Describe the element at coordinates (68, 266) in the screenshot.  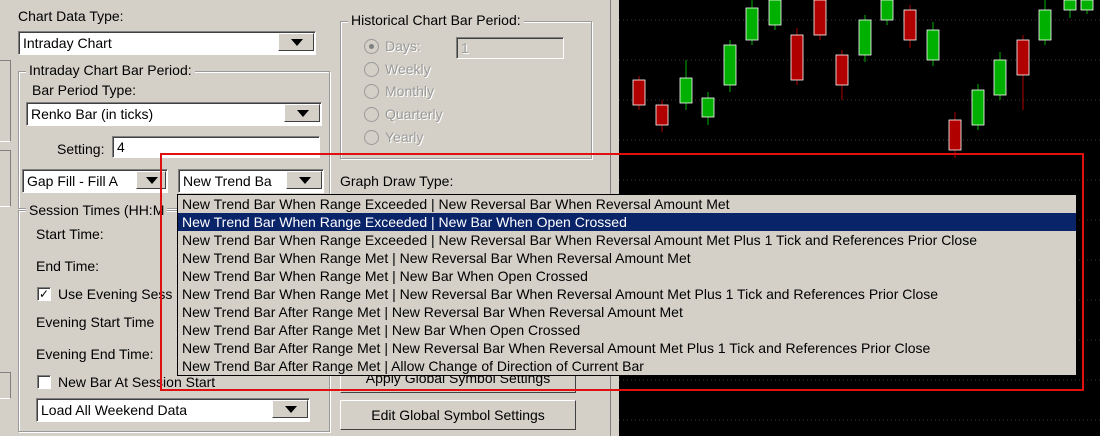
I see `end-time-label: End Time:` at that location.